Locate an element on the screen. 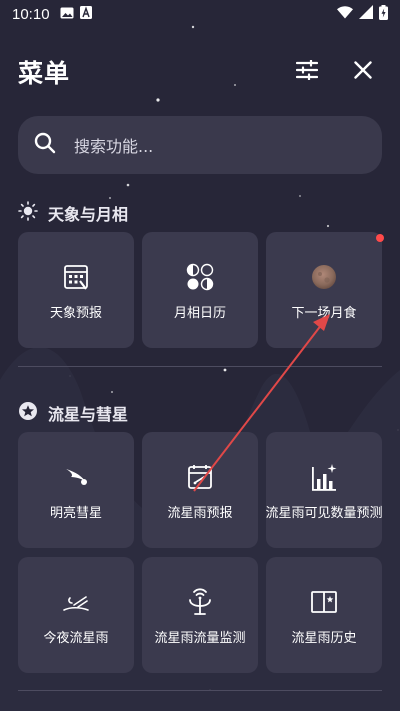  wifi-icon is located at coordinates (345, 14).